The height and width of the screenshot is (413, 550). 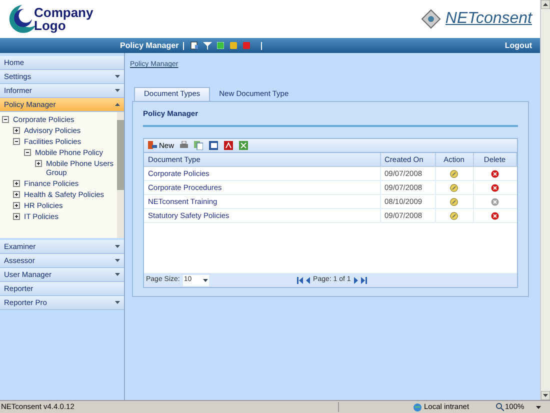 I want to click on browser-scrollbar, so click(x=545, y=200).